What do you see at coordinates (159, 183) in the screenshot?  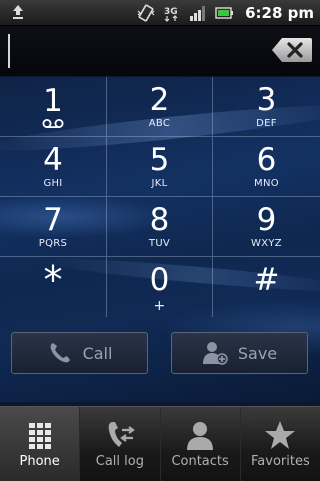 I see `key-letters: JKL` at bounding box center [159, 183].